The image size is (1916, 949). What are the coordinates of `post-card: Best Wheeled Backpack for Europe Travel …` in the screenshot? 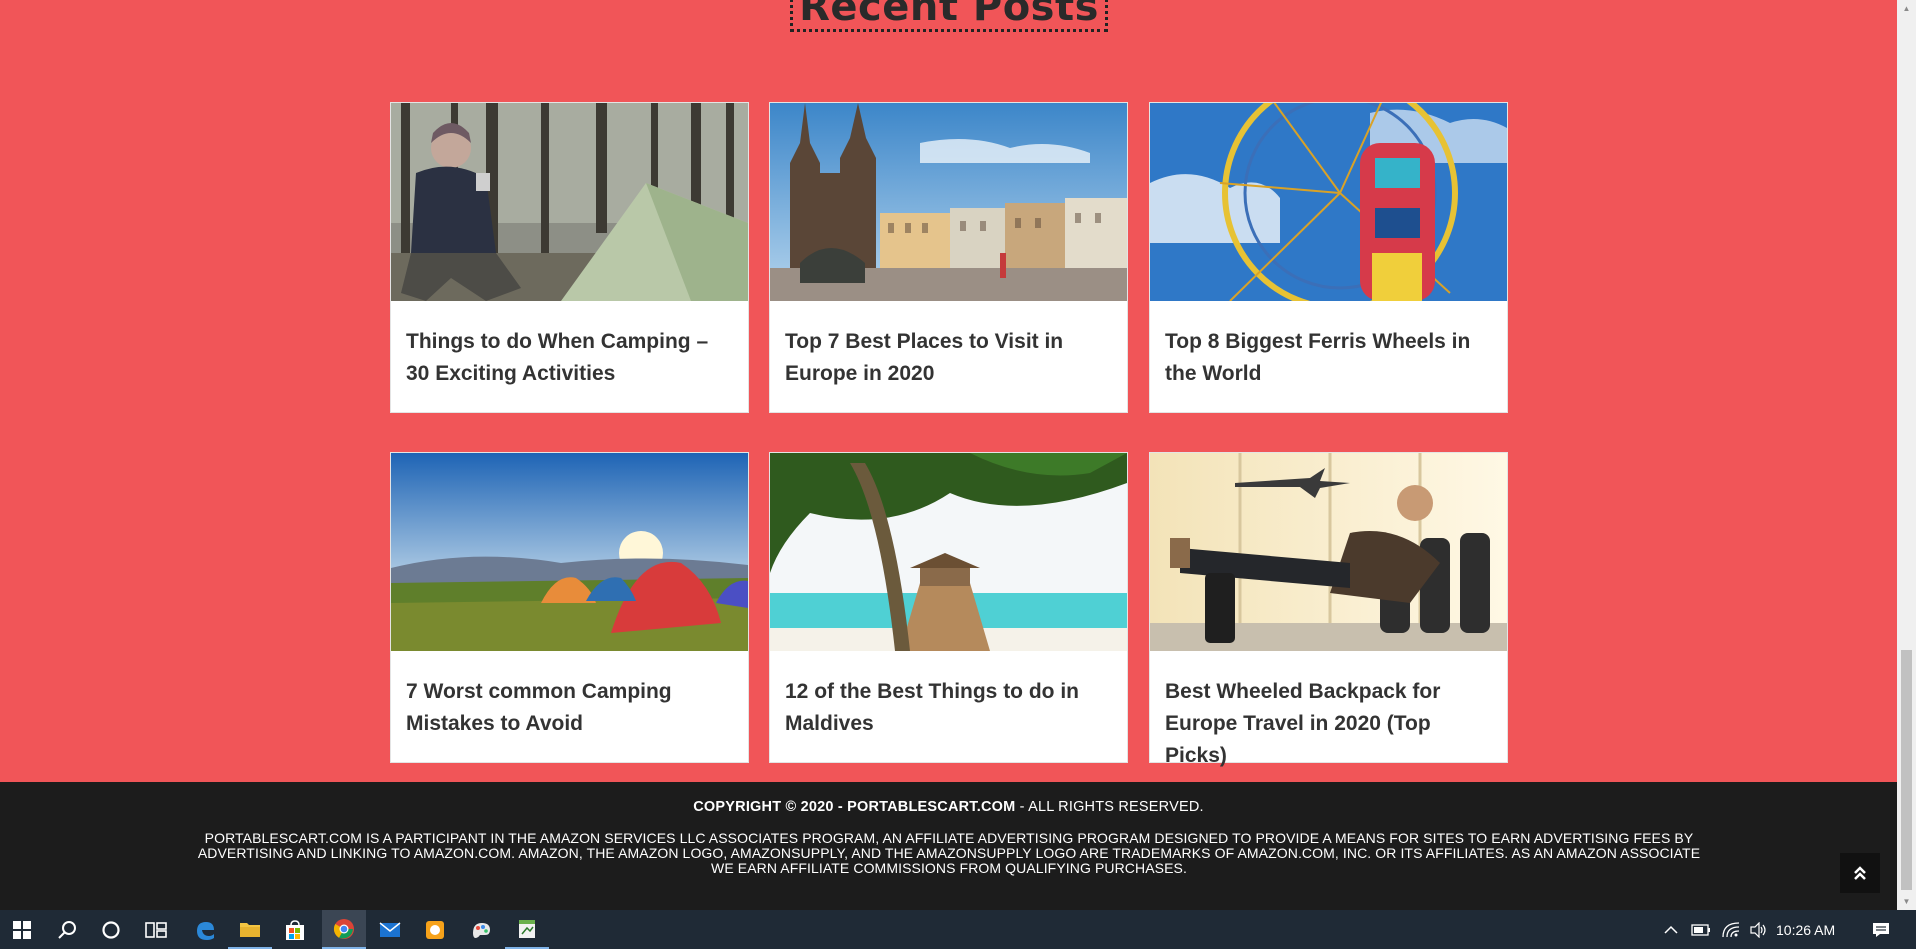 It's located at (1328, 609).